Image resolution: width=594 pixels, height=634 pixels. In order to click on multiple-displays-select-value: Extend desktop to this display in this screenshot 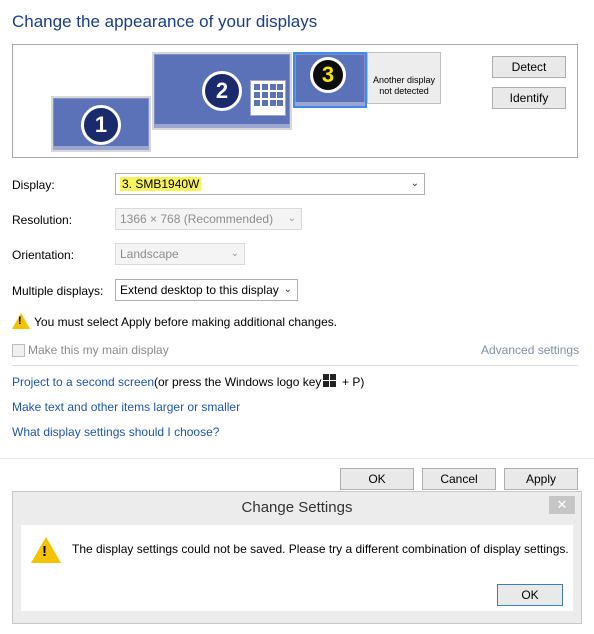, I will do `click(199, 290)`.